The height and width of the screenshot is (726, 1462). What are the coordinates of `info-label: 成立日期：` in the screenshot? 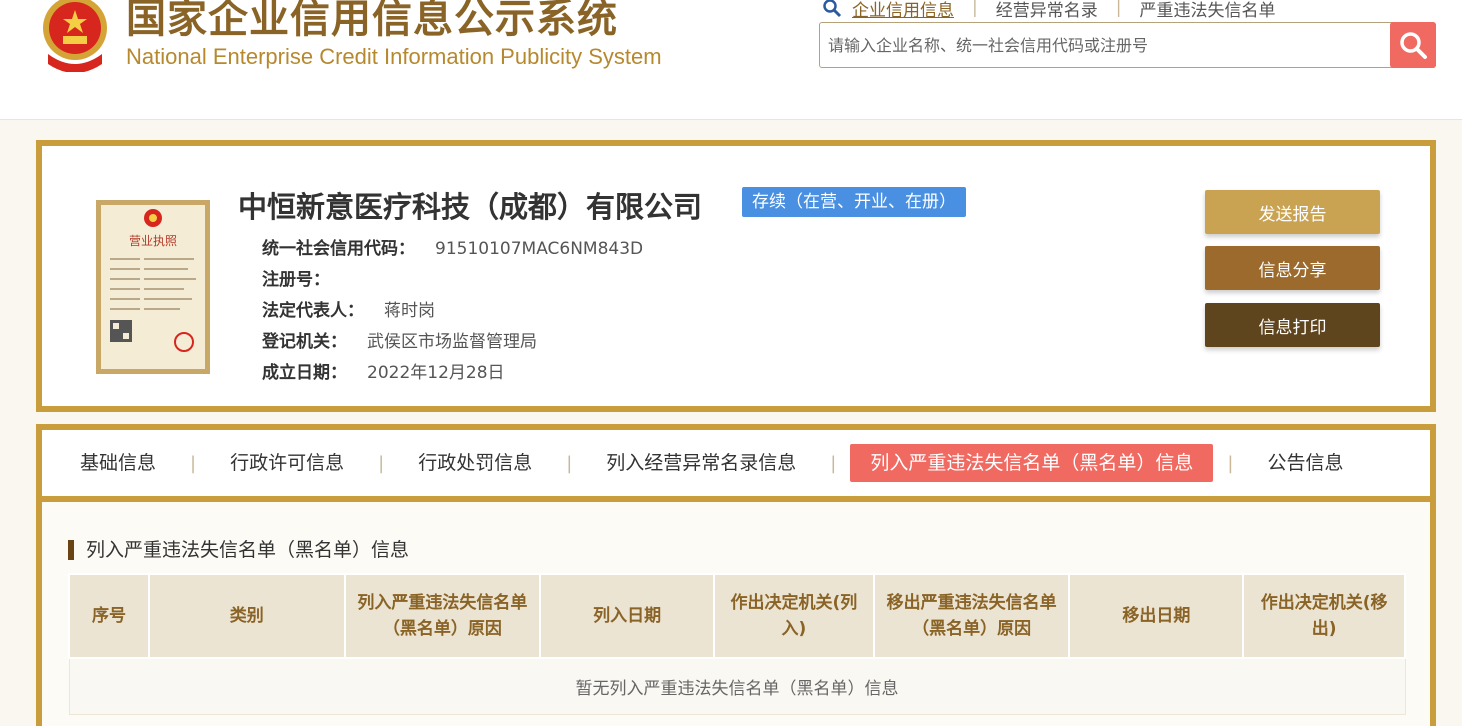 It's located at (304, 373).